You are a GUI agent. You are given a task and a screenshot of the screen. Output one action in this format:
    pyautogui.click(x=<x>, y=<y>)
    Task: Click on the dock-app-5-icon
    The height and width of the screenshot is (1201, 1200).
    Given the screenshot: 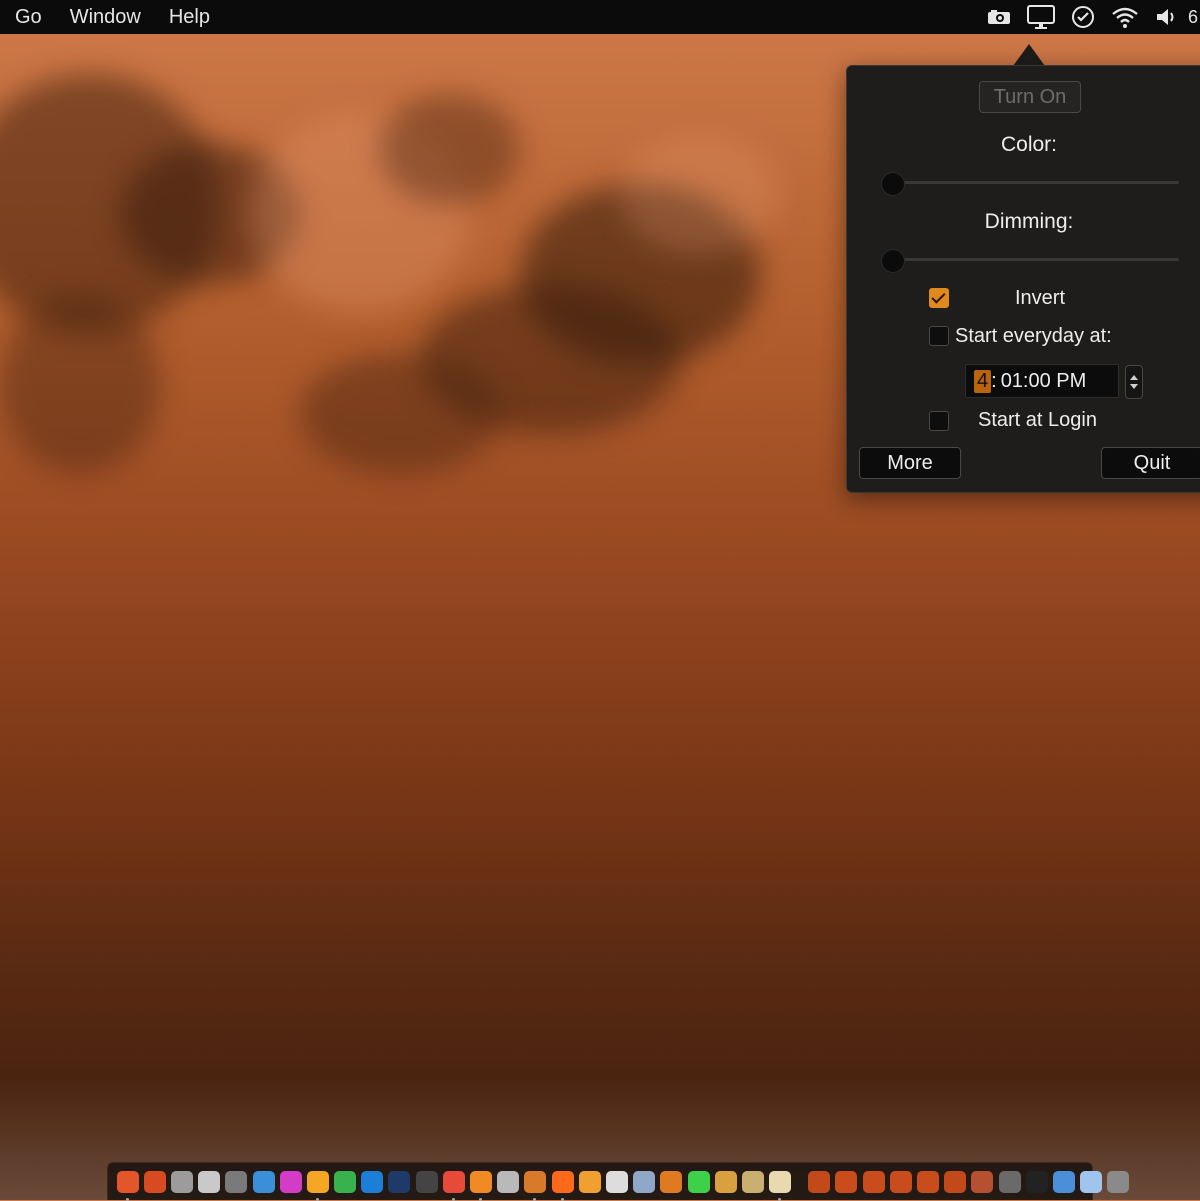 What is the action you would take?
    pyautogui.click(x=236, y=1181)
    